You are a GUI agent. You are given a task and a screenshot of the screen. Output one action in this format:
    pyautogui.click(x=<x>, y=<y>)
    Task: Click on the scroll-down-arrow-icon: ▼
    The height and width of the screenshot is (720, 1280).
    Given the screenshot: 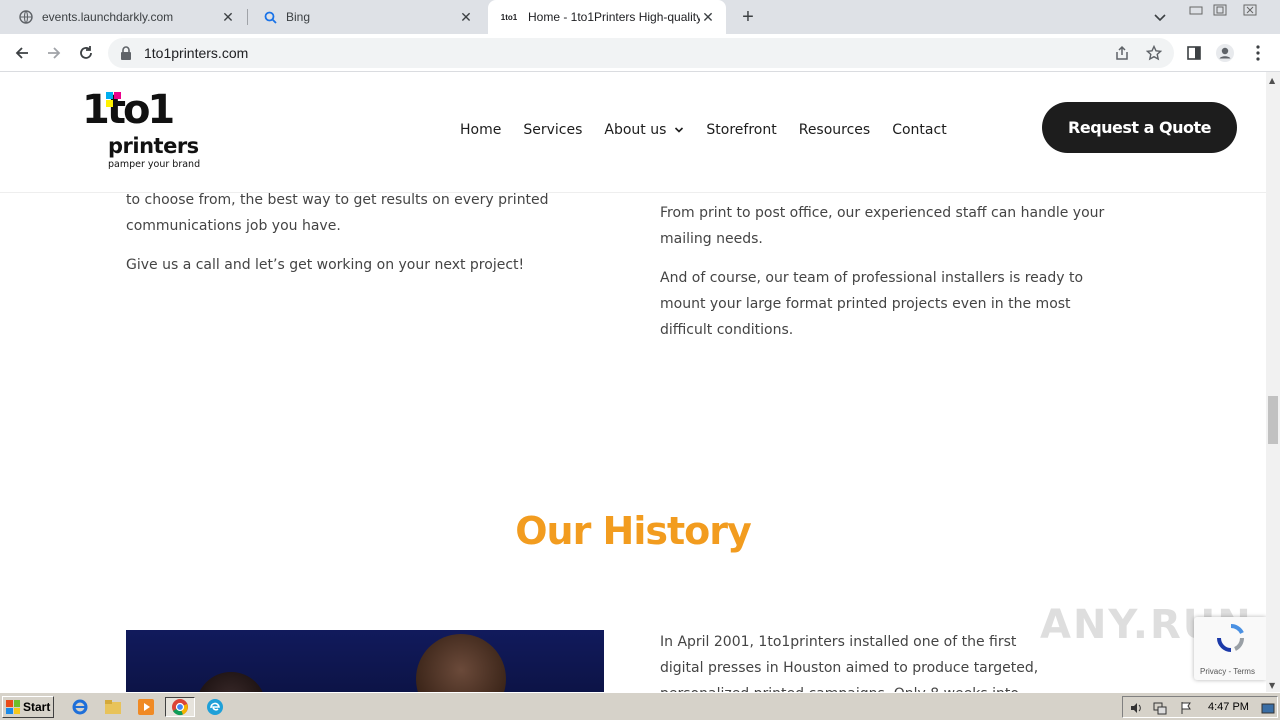 What is the action you would take?
    pyautogui.click(x=1272, y=685)
    